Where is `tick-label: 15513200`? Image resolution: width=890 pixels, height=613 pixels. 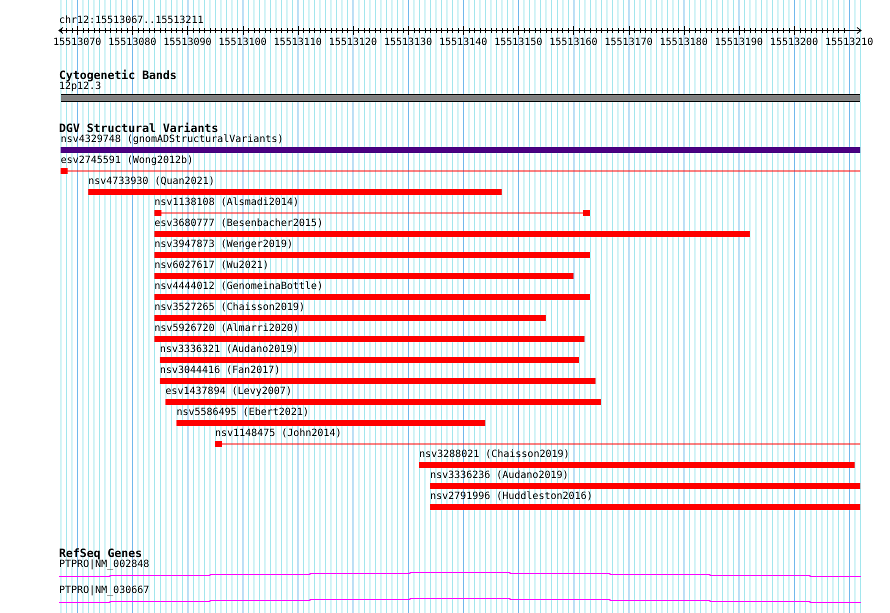
tick-label: 15513200 is located at coordinates (794, 42).